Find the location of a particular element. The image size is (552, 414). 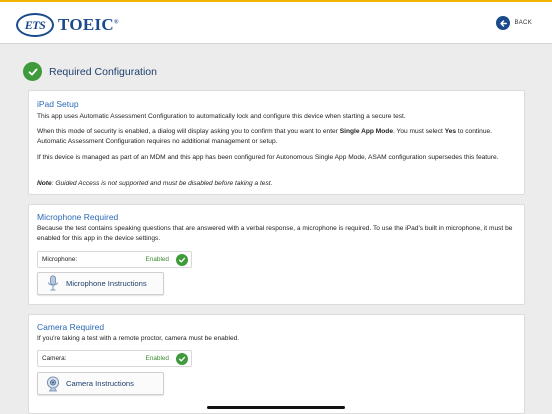

toeic-logo-text: TOEIC® is located at coordinates (88, 25).